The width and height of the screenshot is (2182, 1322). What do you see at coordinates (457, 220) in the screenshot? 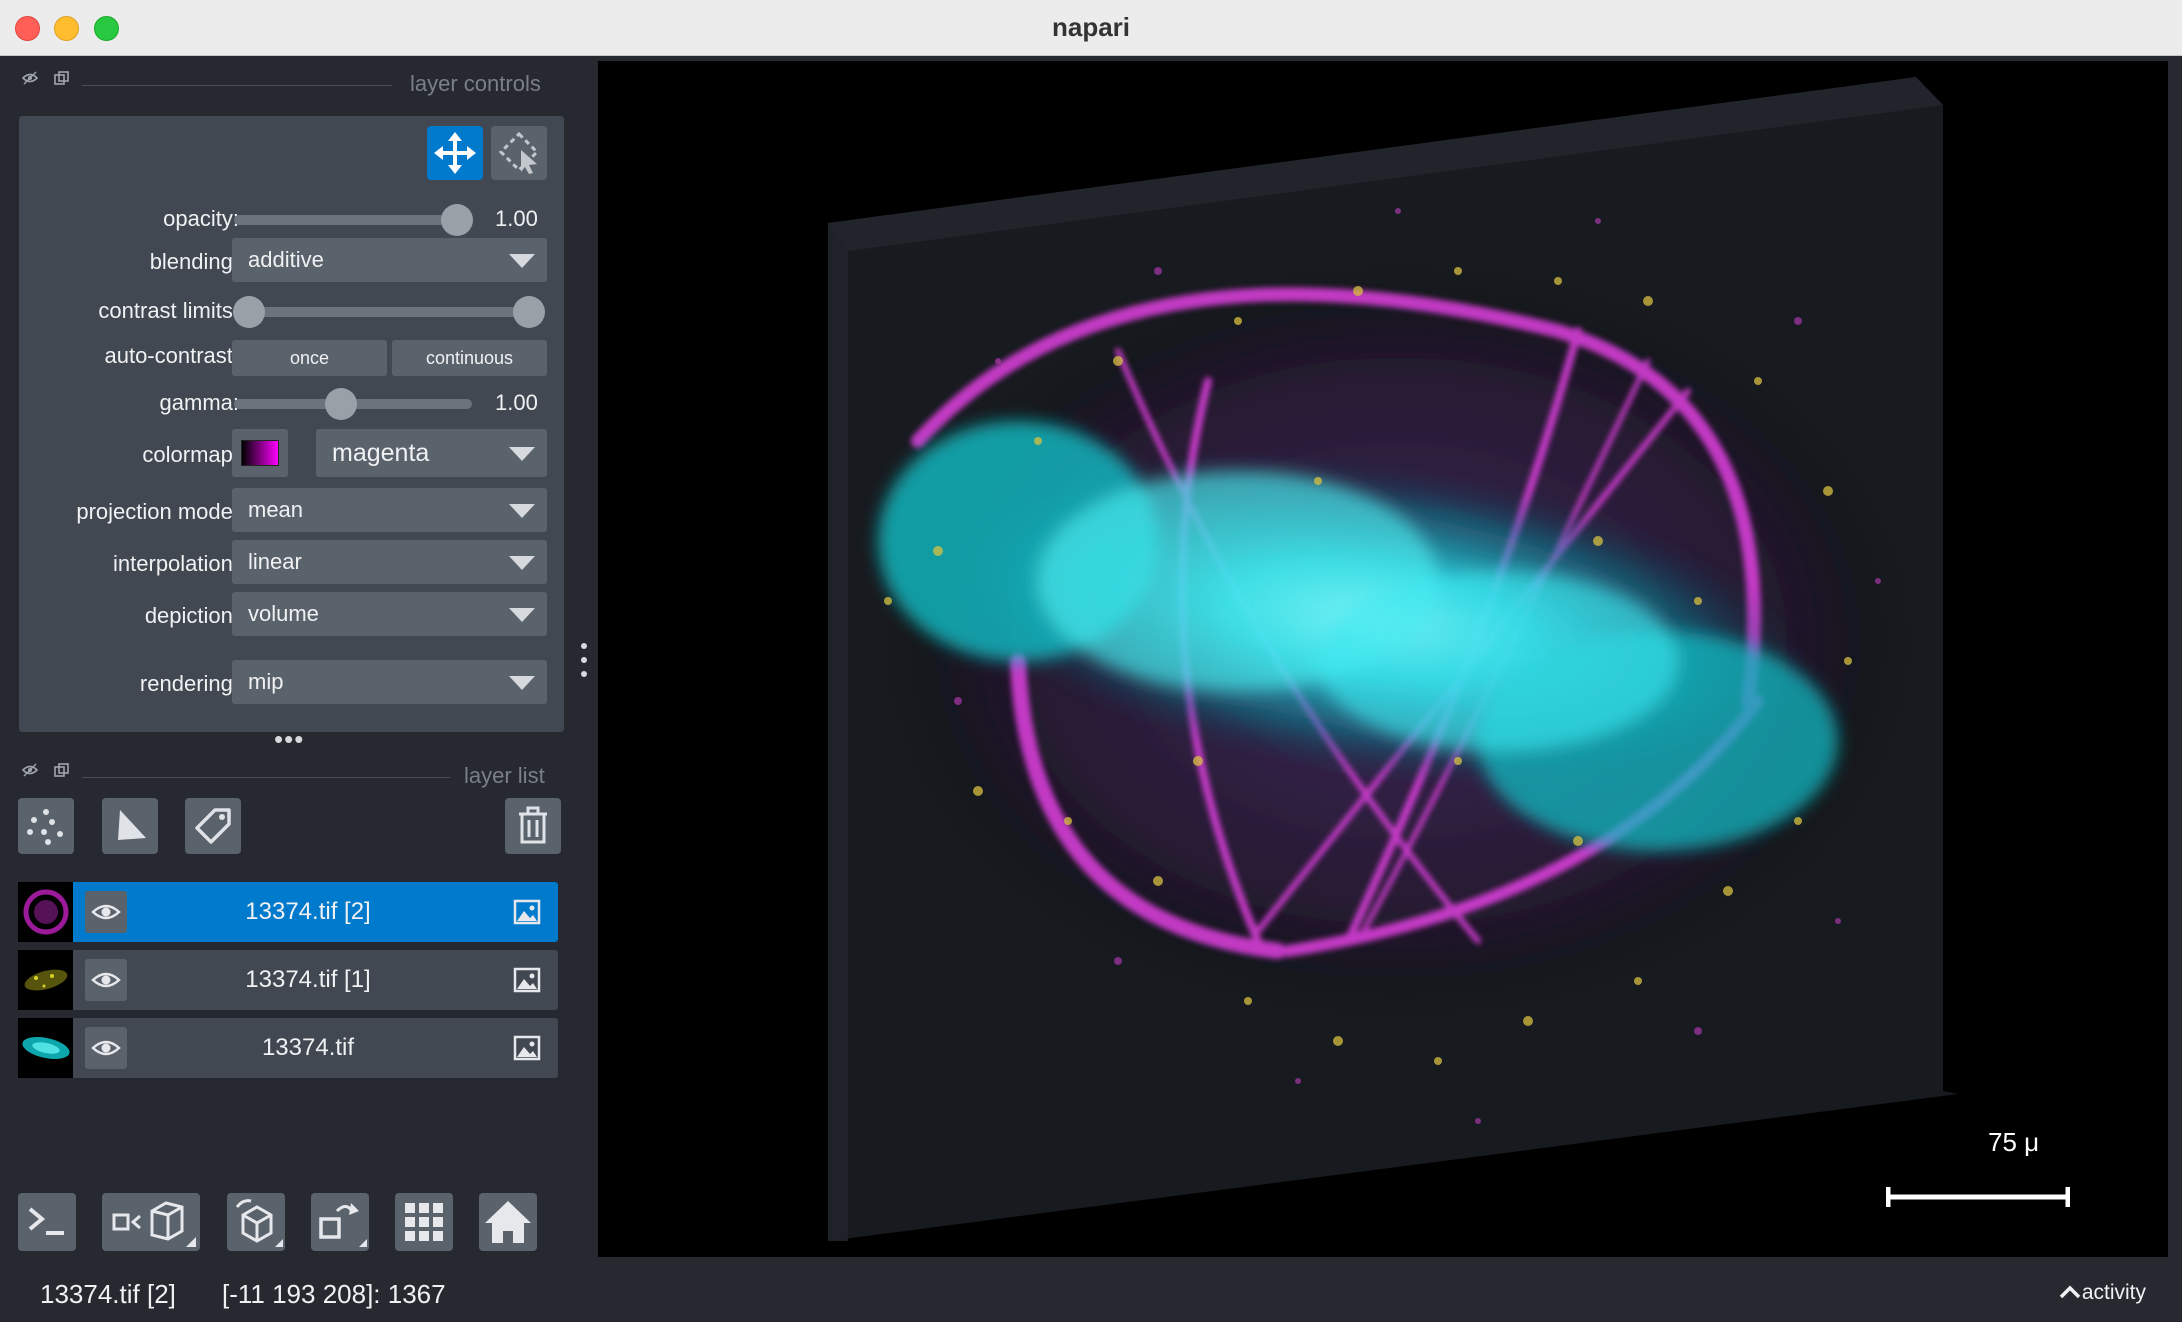
I see `opacity-slider-handle` at bounding box center [457, 220].